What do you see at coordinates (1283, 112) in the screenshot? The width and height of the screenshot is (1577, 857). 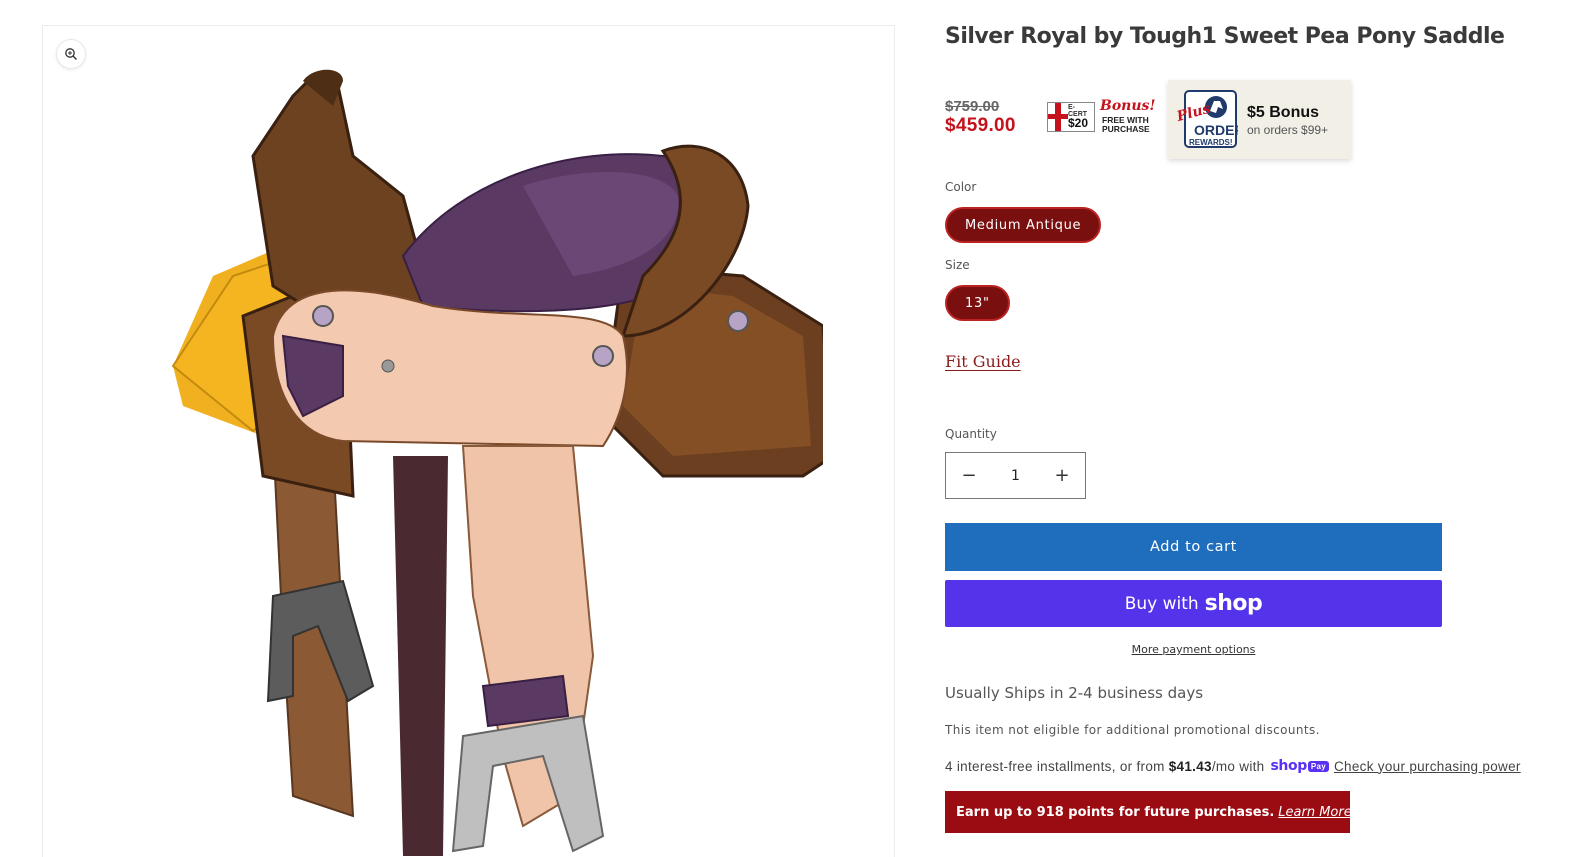 I see `rewards-title: $5 Bonus` at bounding box center [1283, 112].